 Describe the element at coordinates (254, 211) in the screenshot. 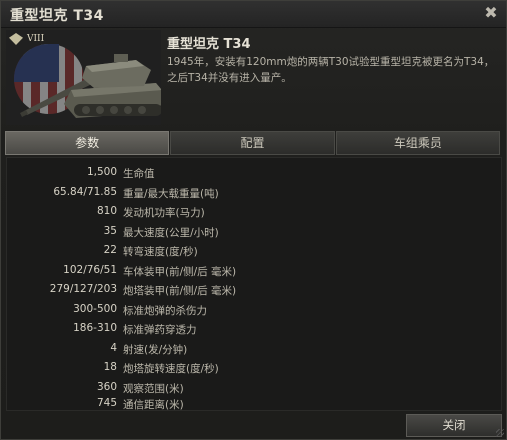

I see `stat-row: 810 发动机功率(马力)` at that location.